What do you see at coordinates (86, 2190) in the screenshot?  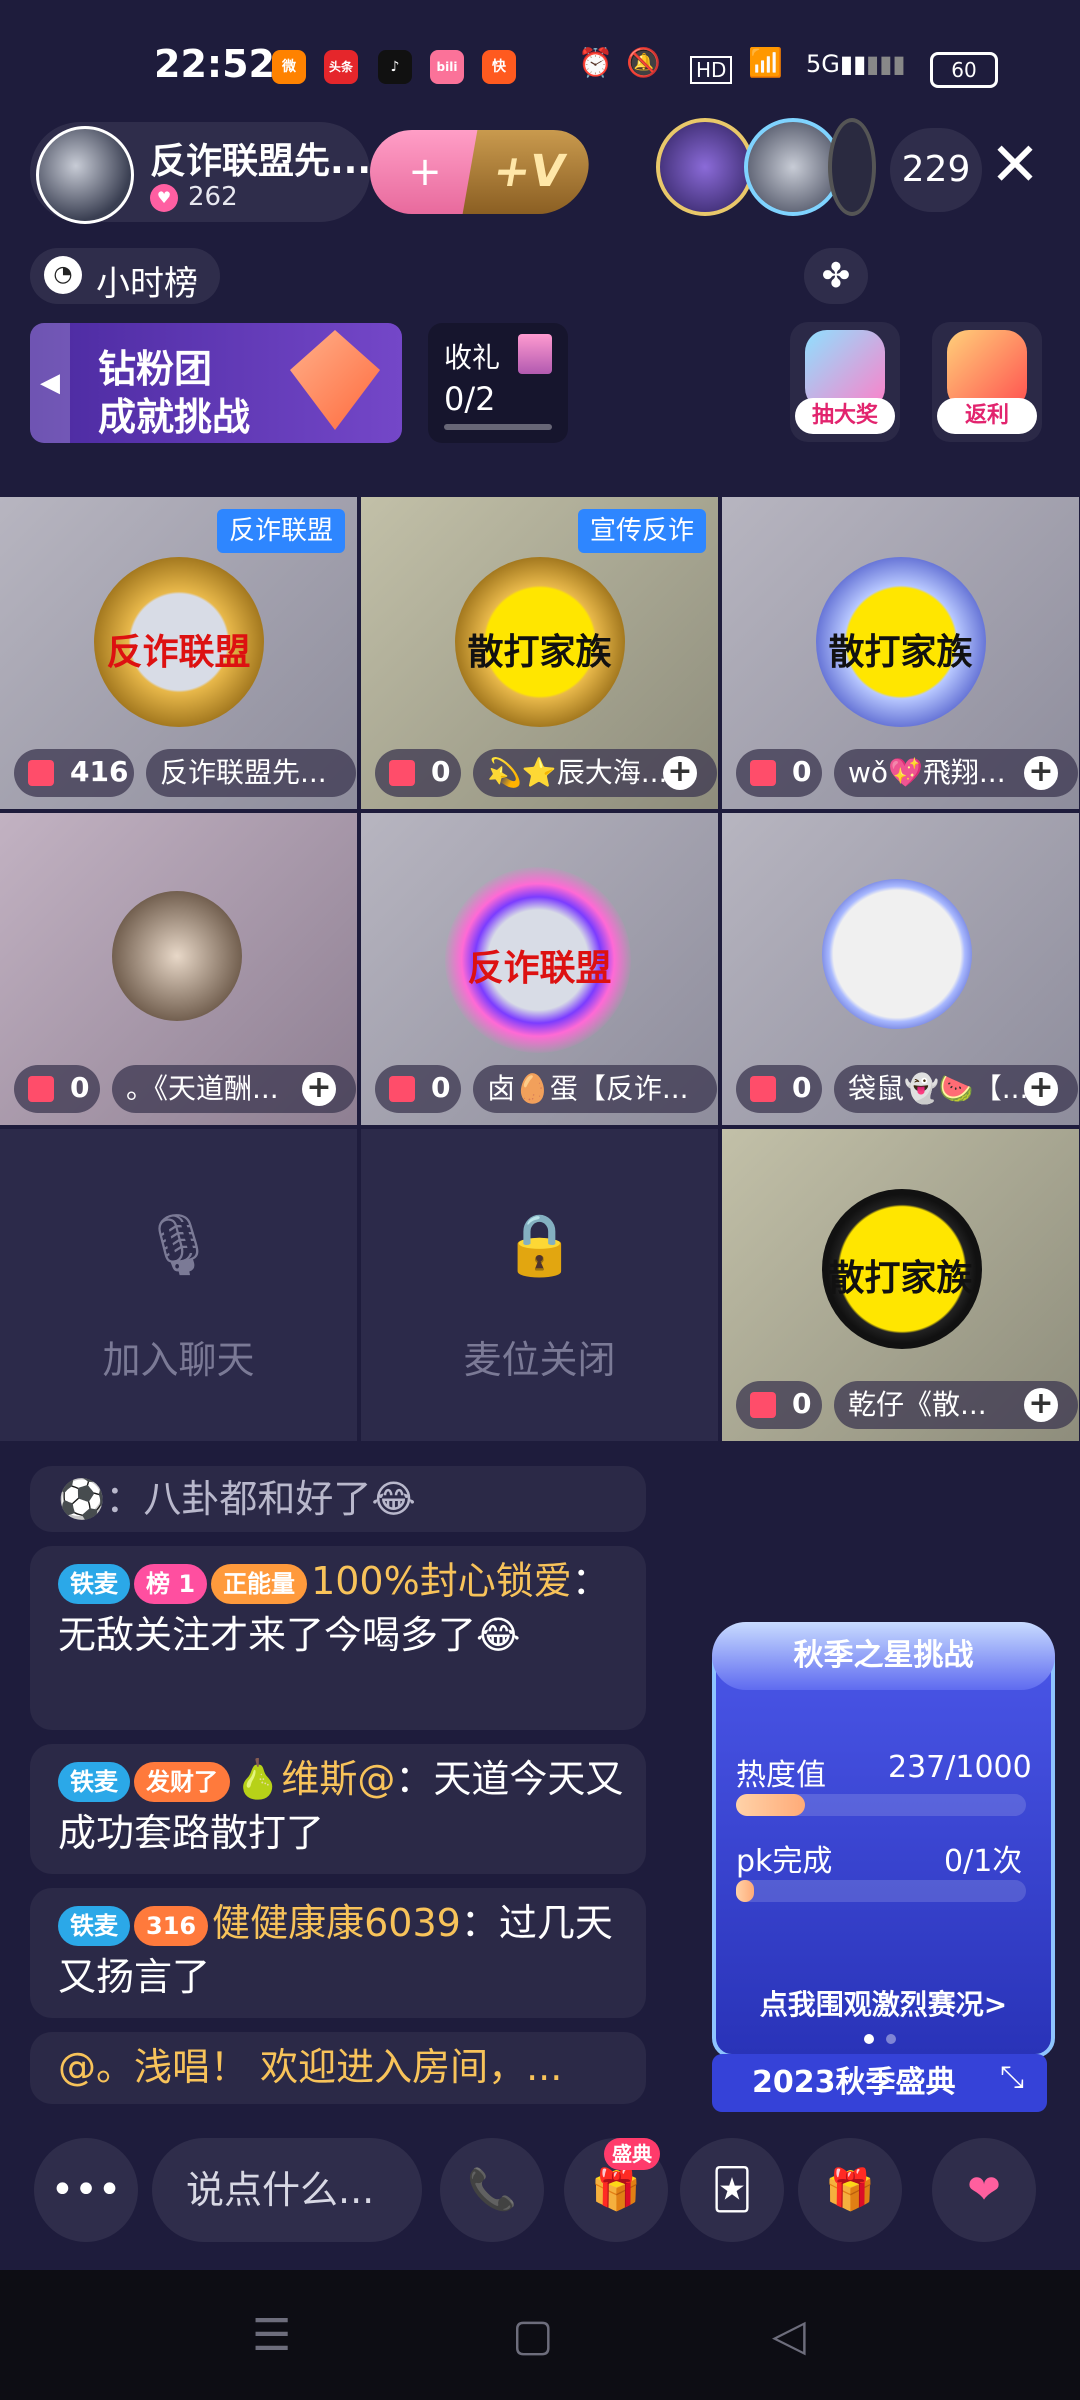 I see `more-button: •••` at bounding box center [86, 2190].